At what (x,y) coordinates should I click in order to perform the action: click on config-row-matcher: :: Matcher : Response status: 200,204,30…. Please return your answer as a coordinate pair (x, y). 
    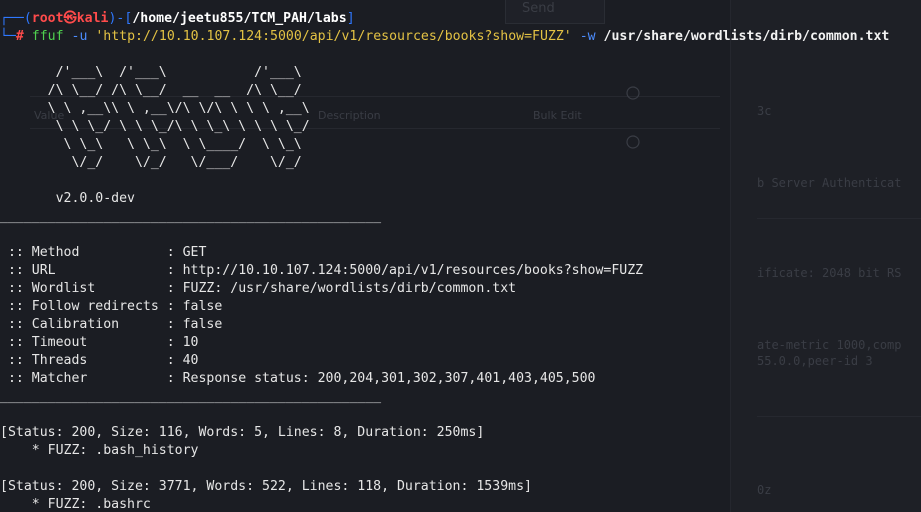
    Looking at the image, I should click on (298, 379).